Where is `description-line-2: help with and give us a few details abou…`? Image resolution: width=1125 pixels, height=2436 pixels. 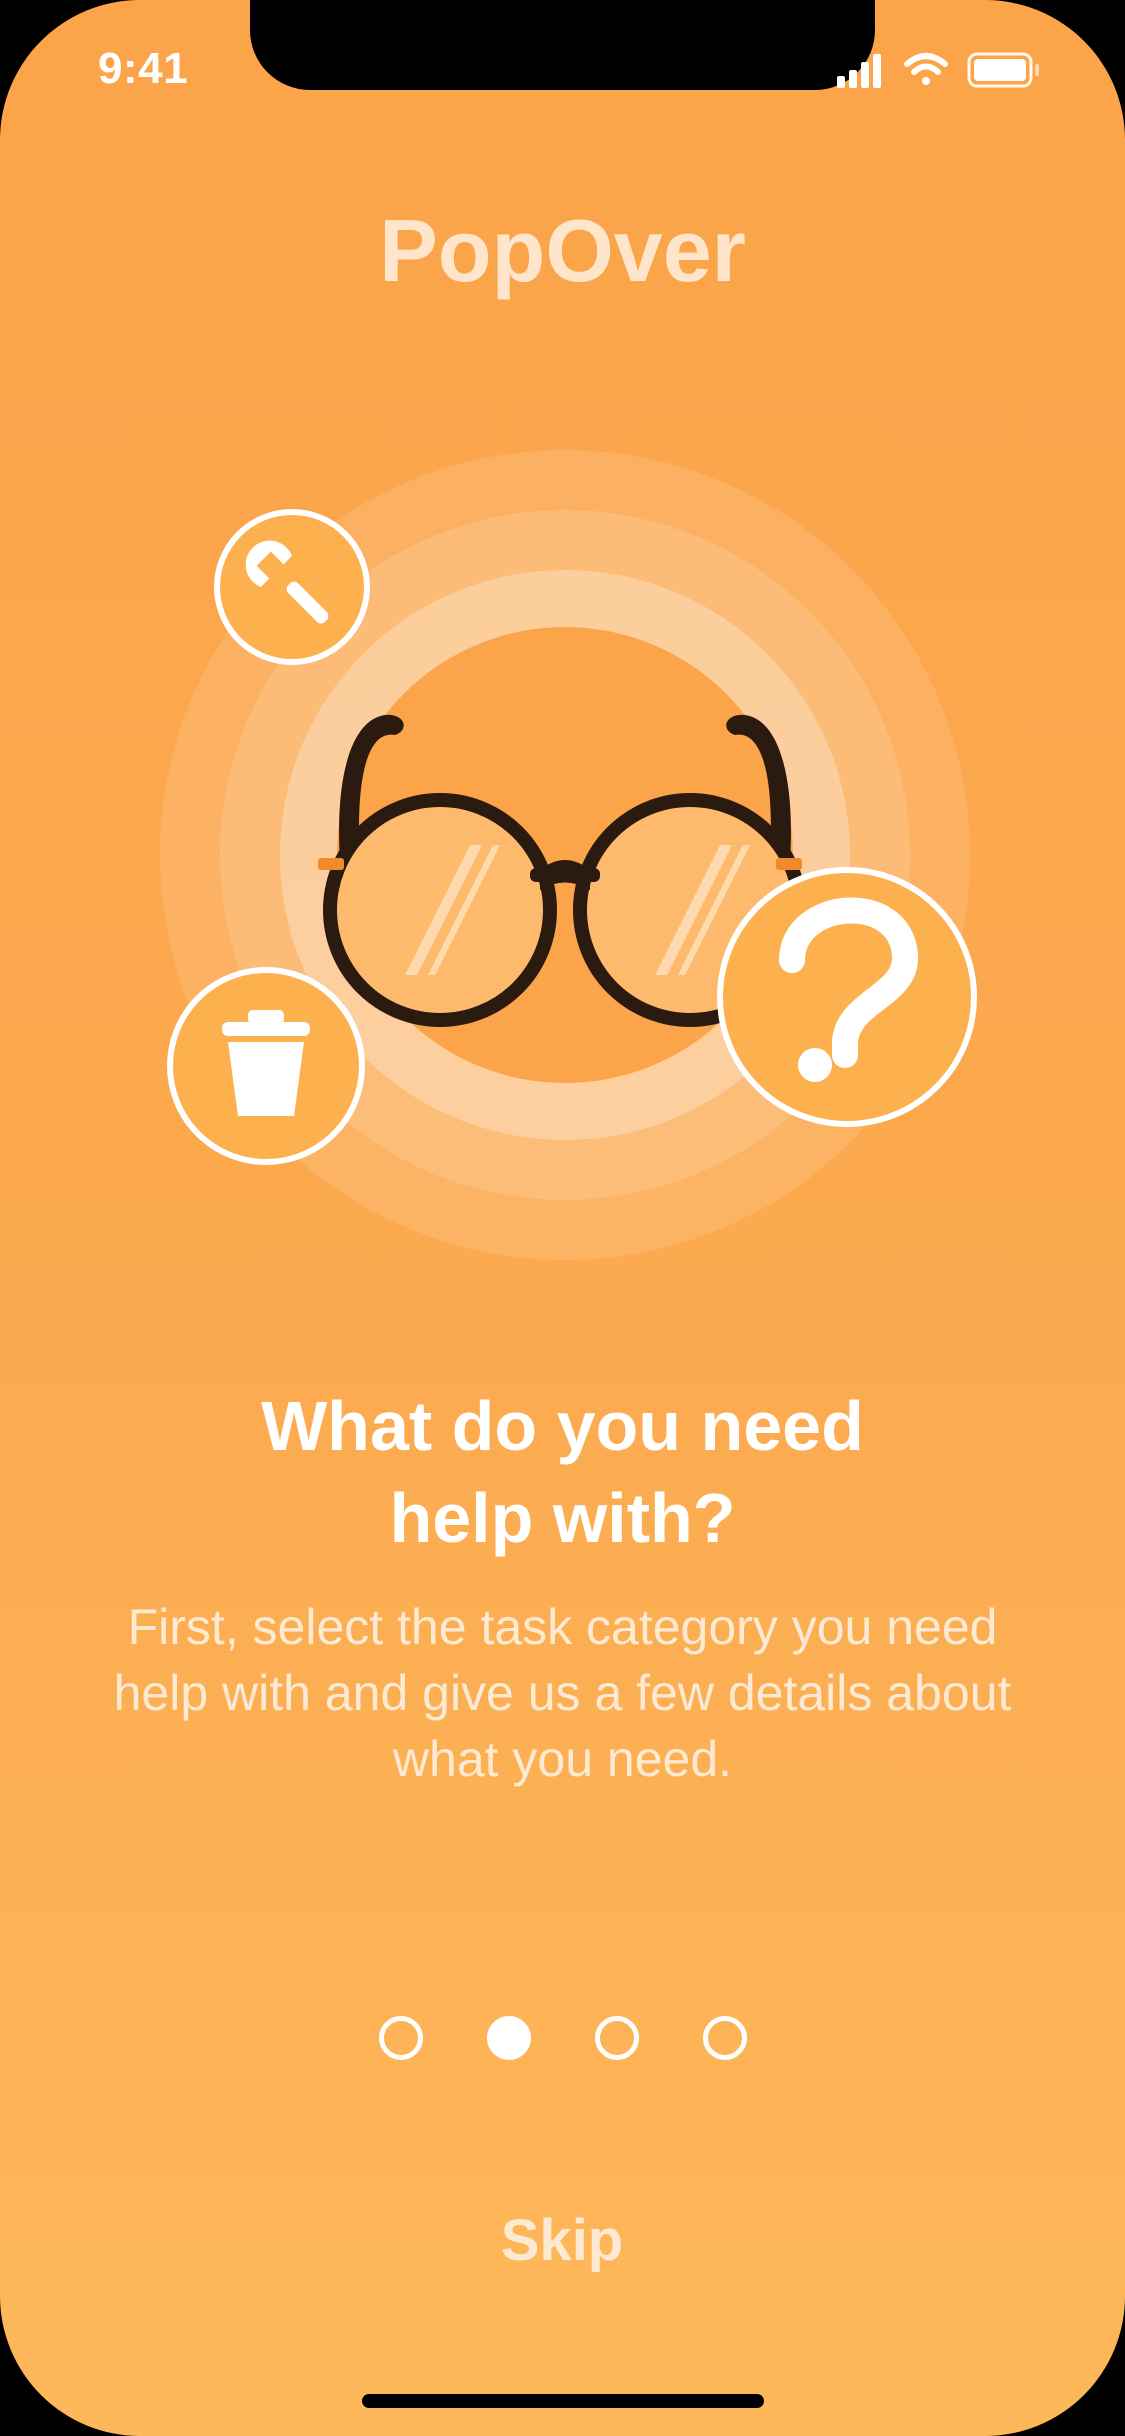 description-line-2: help with and give us a few details abou… is located at coordinates (562, 1693).